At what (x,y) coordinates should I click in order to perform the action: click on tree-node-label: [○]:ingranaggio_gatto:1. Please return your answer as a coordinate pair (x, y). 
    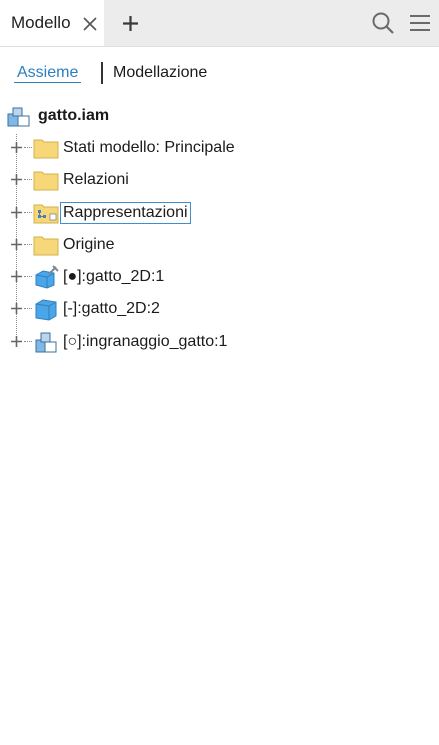
    Looking at the image, I should click on (145, 341).